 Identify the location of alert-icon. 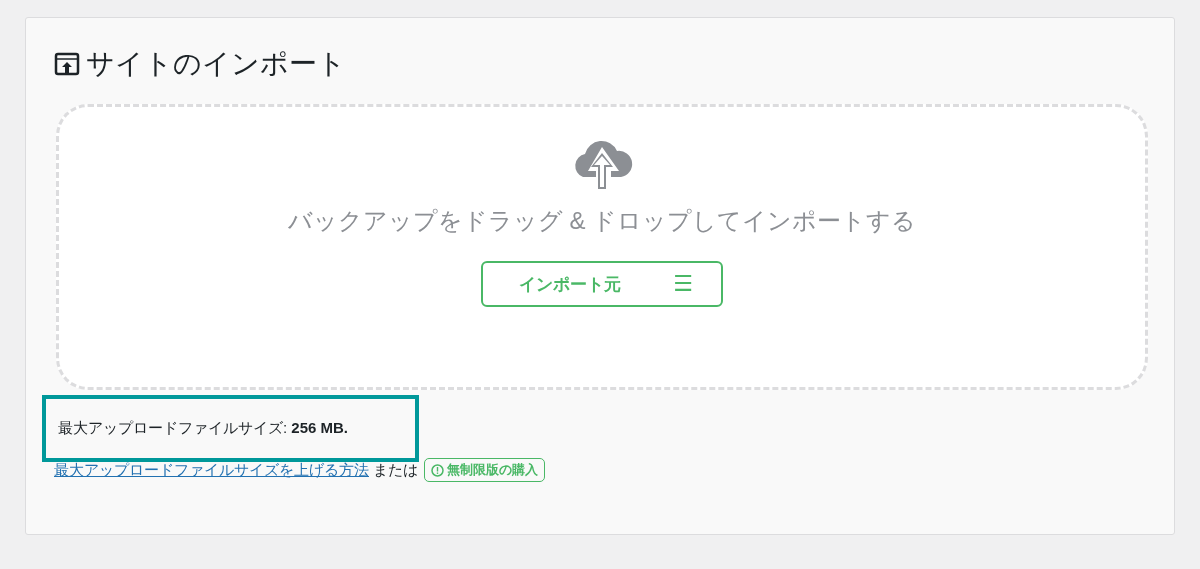
(437, 470).